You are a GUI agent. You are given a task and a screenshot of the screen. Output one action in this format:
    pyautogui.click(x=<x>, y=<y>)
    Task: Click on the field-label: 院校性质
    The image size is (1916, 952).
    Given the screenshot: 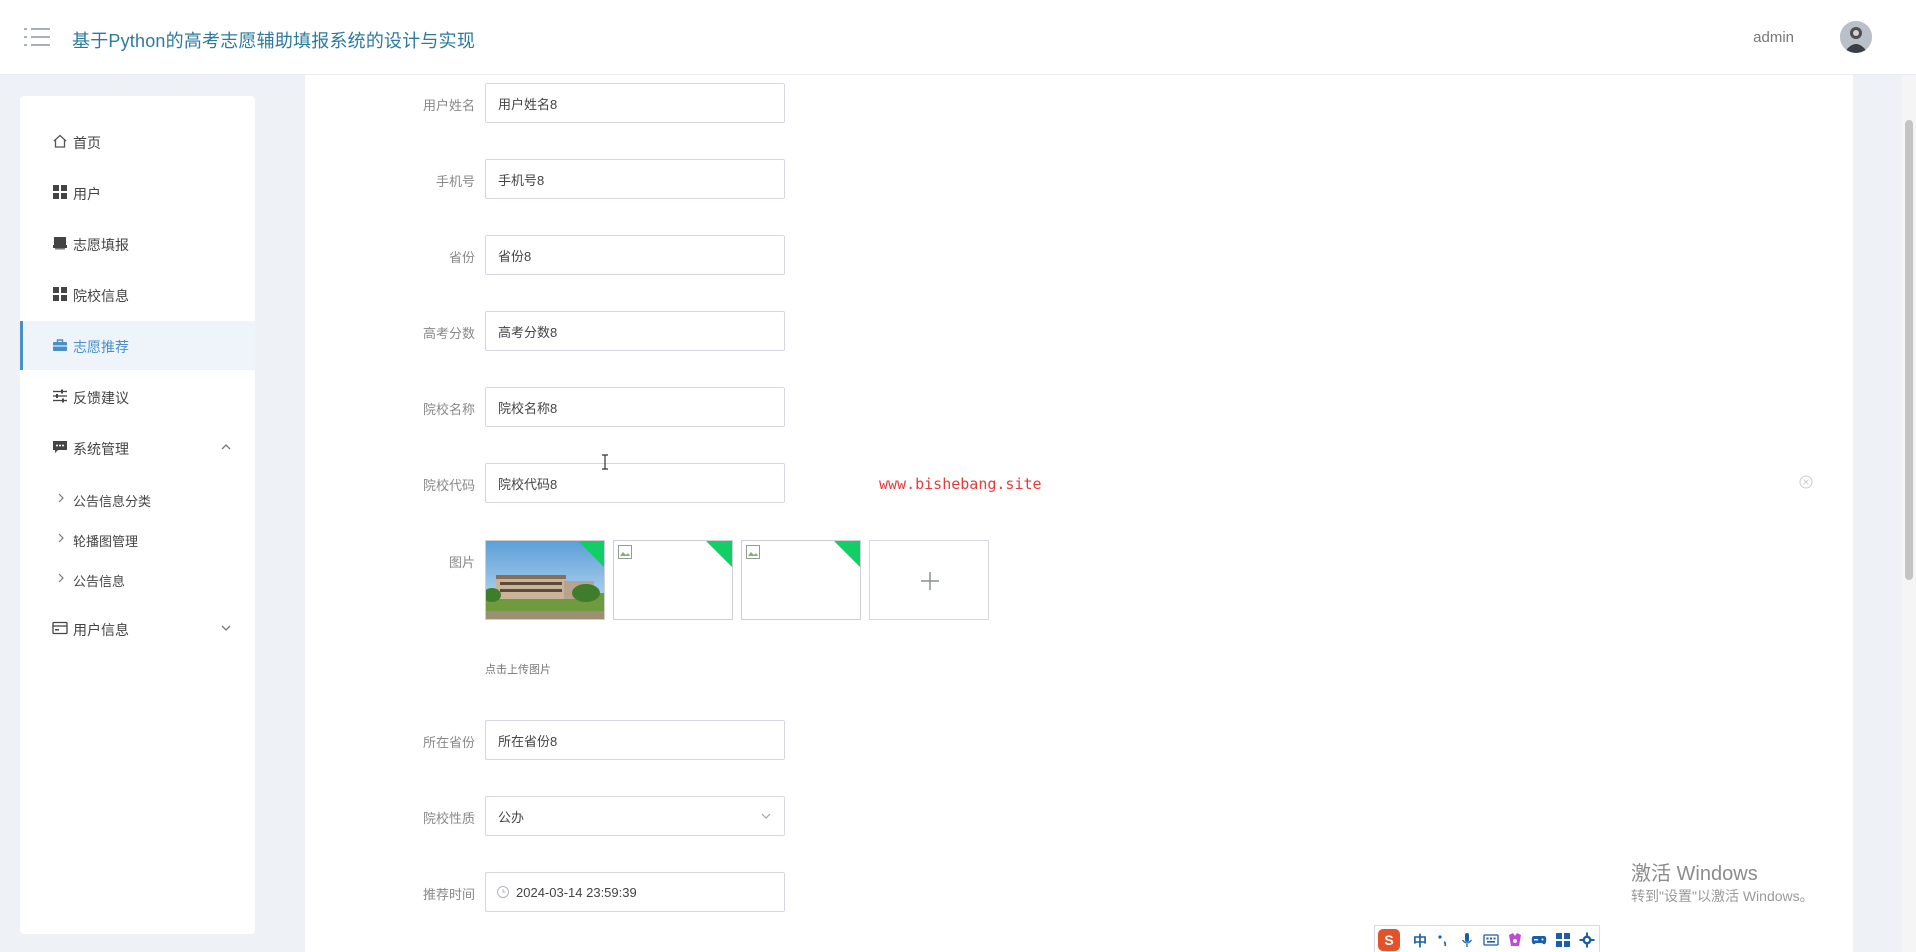 What is the action you would take?
    pyautogui.click(x=448, y=818)
    